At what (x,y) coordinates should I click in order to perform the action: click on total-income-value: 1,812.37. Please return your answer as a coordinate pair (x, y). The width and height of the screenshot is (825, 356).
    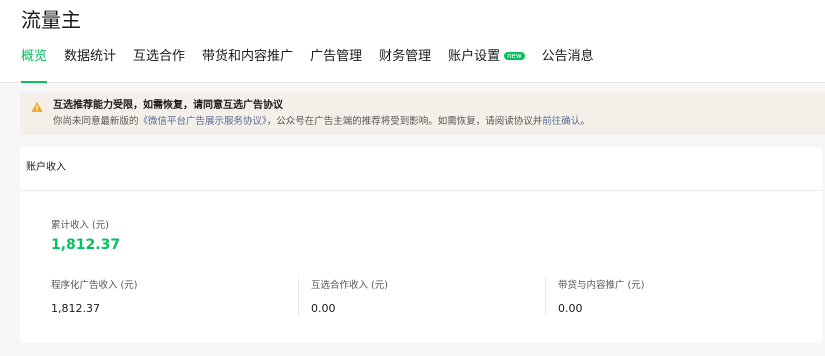
    Looking at the image, I should click on (86, 245).